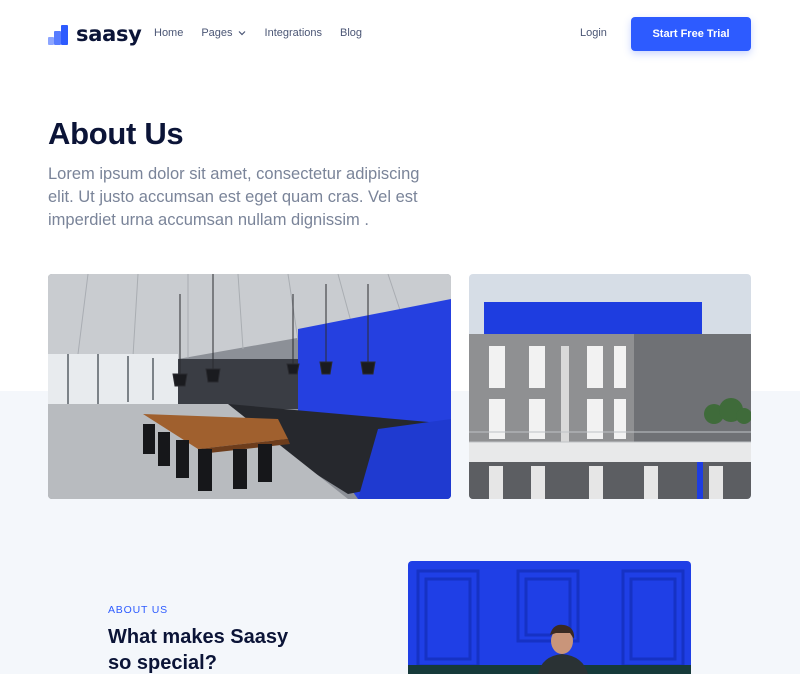 This screenshot has width=800, height=674. I want to click on logo-bars-icon, so click(58, 34).